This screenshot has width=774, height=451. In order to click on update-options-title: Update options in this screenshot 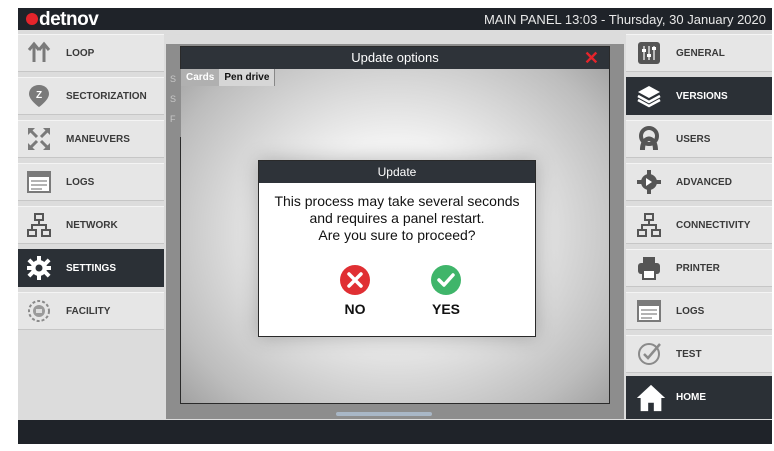, I will do `click(395, 57)`.